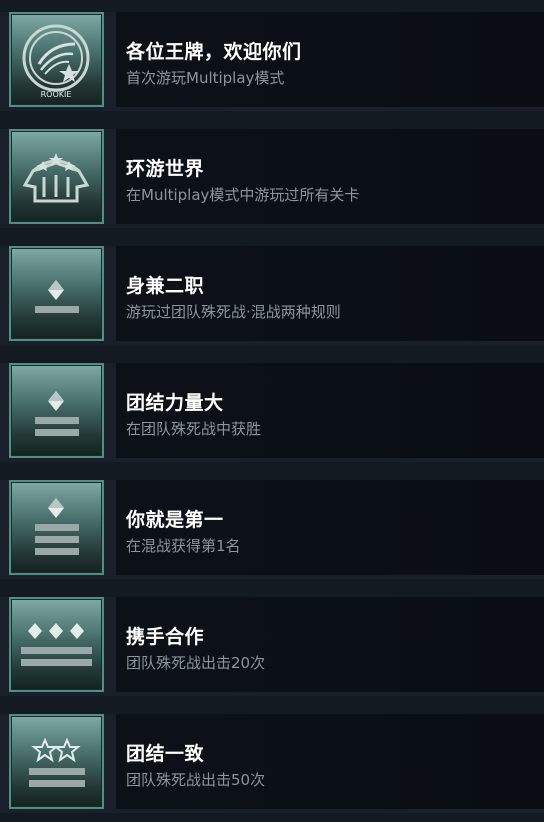 This screenshot has height=822, width=544. What do you see at coordinates (175, 403) in the screenshot?
I see `achievement-title: 团结力量大` at bounding box center [175, 403].